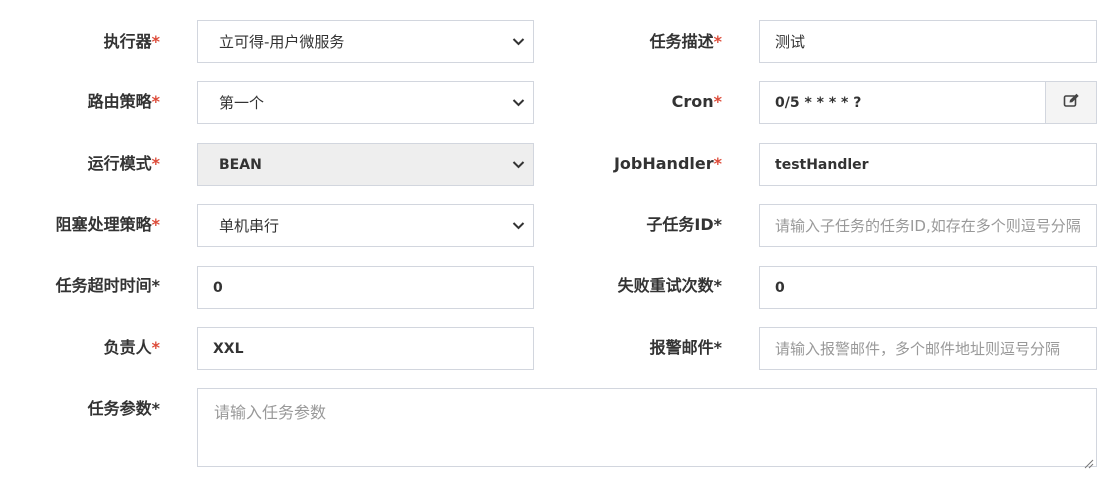  What do you see at coordinates (123, 408) in the screenshot?
I see `params-label: 任务参数*` at bounding box center [123, 408].